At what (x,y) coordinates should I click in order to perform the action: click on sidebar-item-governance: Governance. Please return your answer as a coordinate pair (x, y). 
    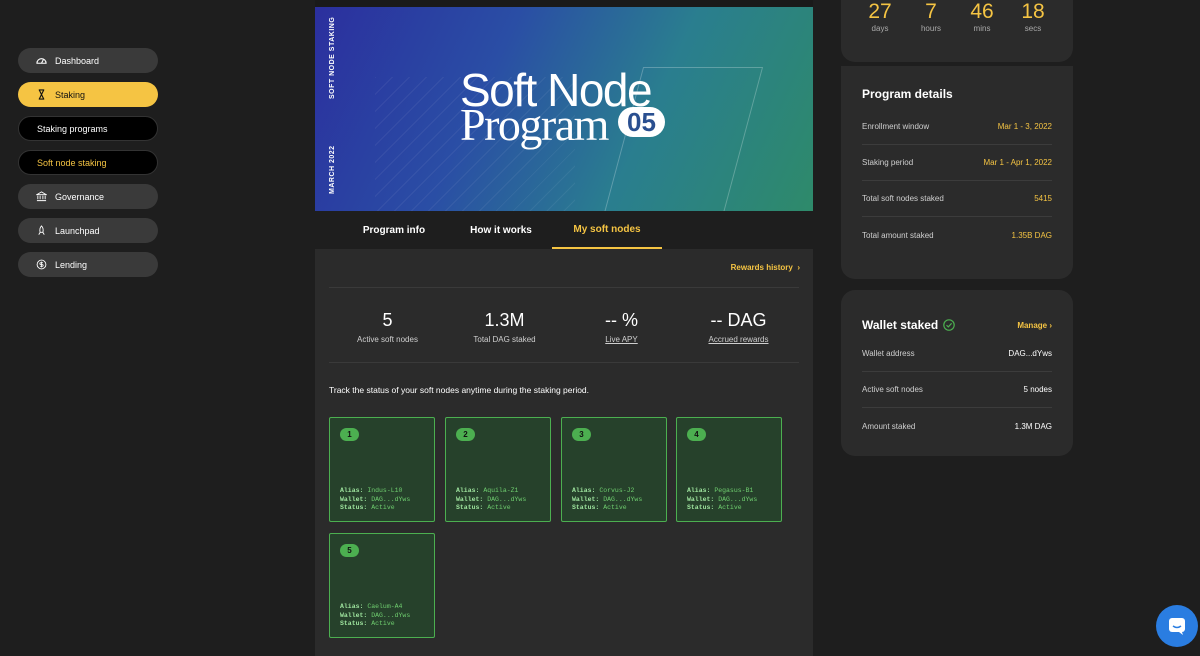
    Looking at the image, I should click on (88, 196).